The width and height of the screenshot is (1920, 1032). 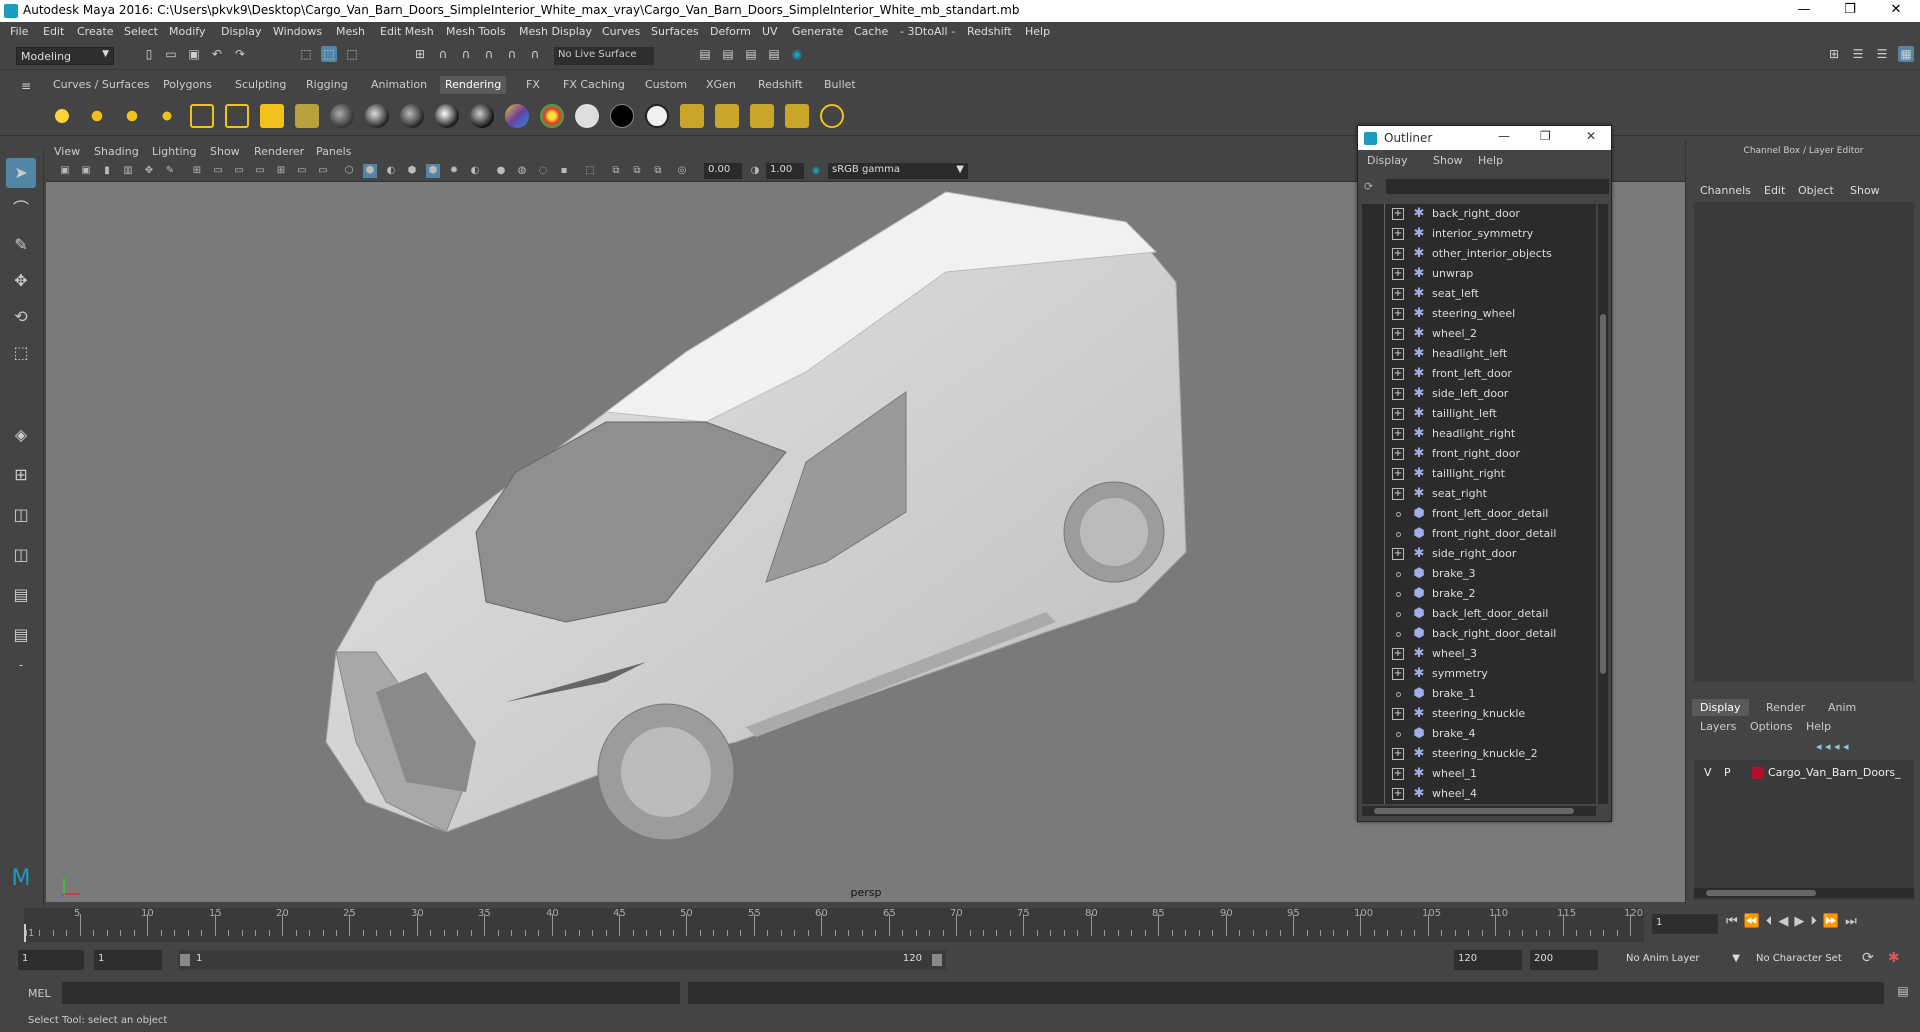 What do you see at coordinates (1785, 707) in the screenshot?
I see `layer-tab-render: Render` at bounding box center [1785, 707].